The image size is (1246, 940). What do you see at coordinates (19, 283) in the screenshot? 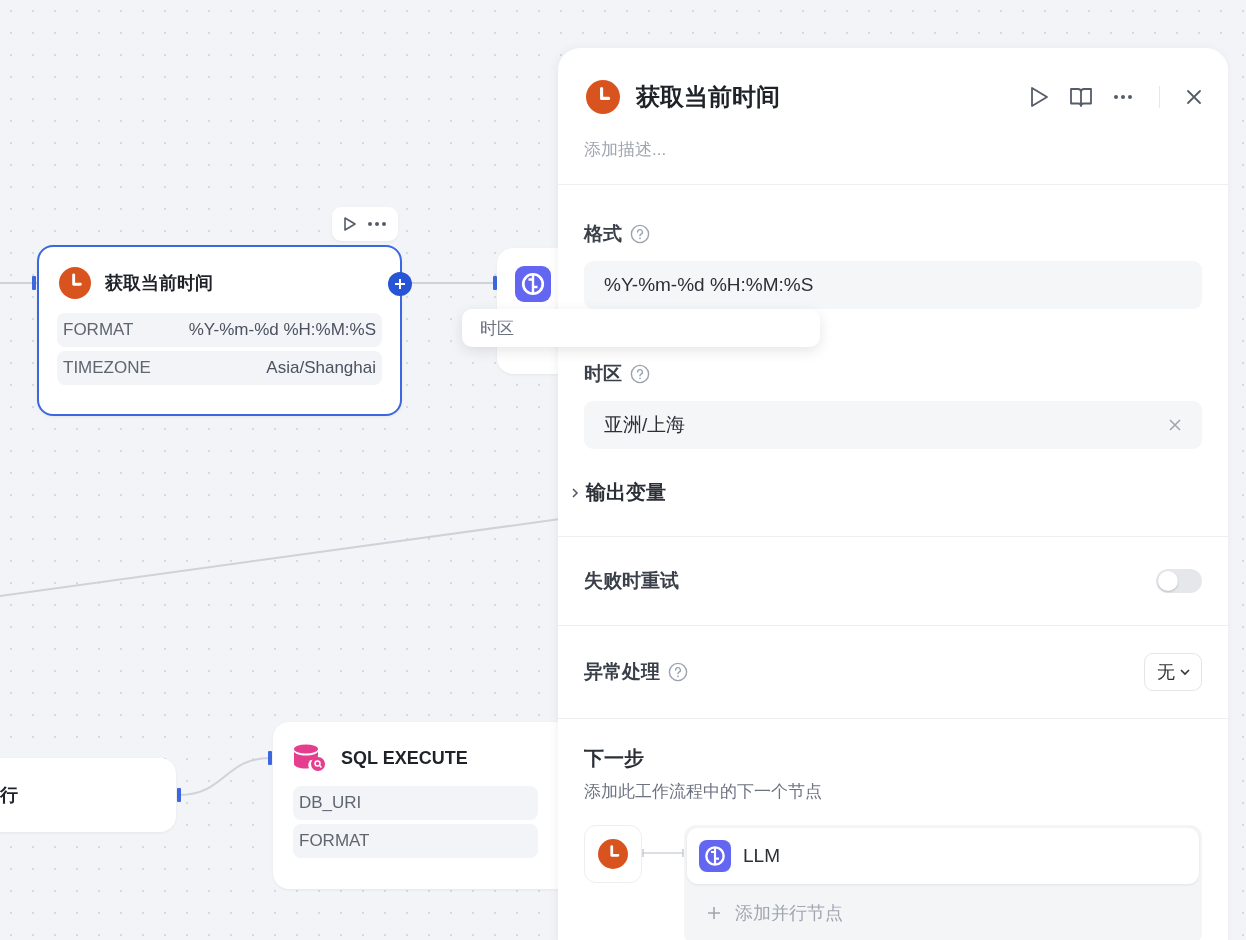
I see `edge-line` at bounding box center [19, 283].